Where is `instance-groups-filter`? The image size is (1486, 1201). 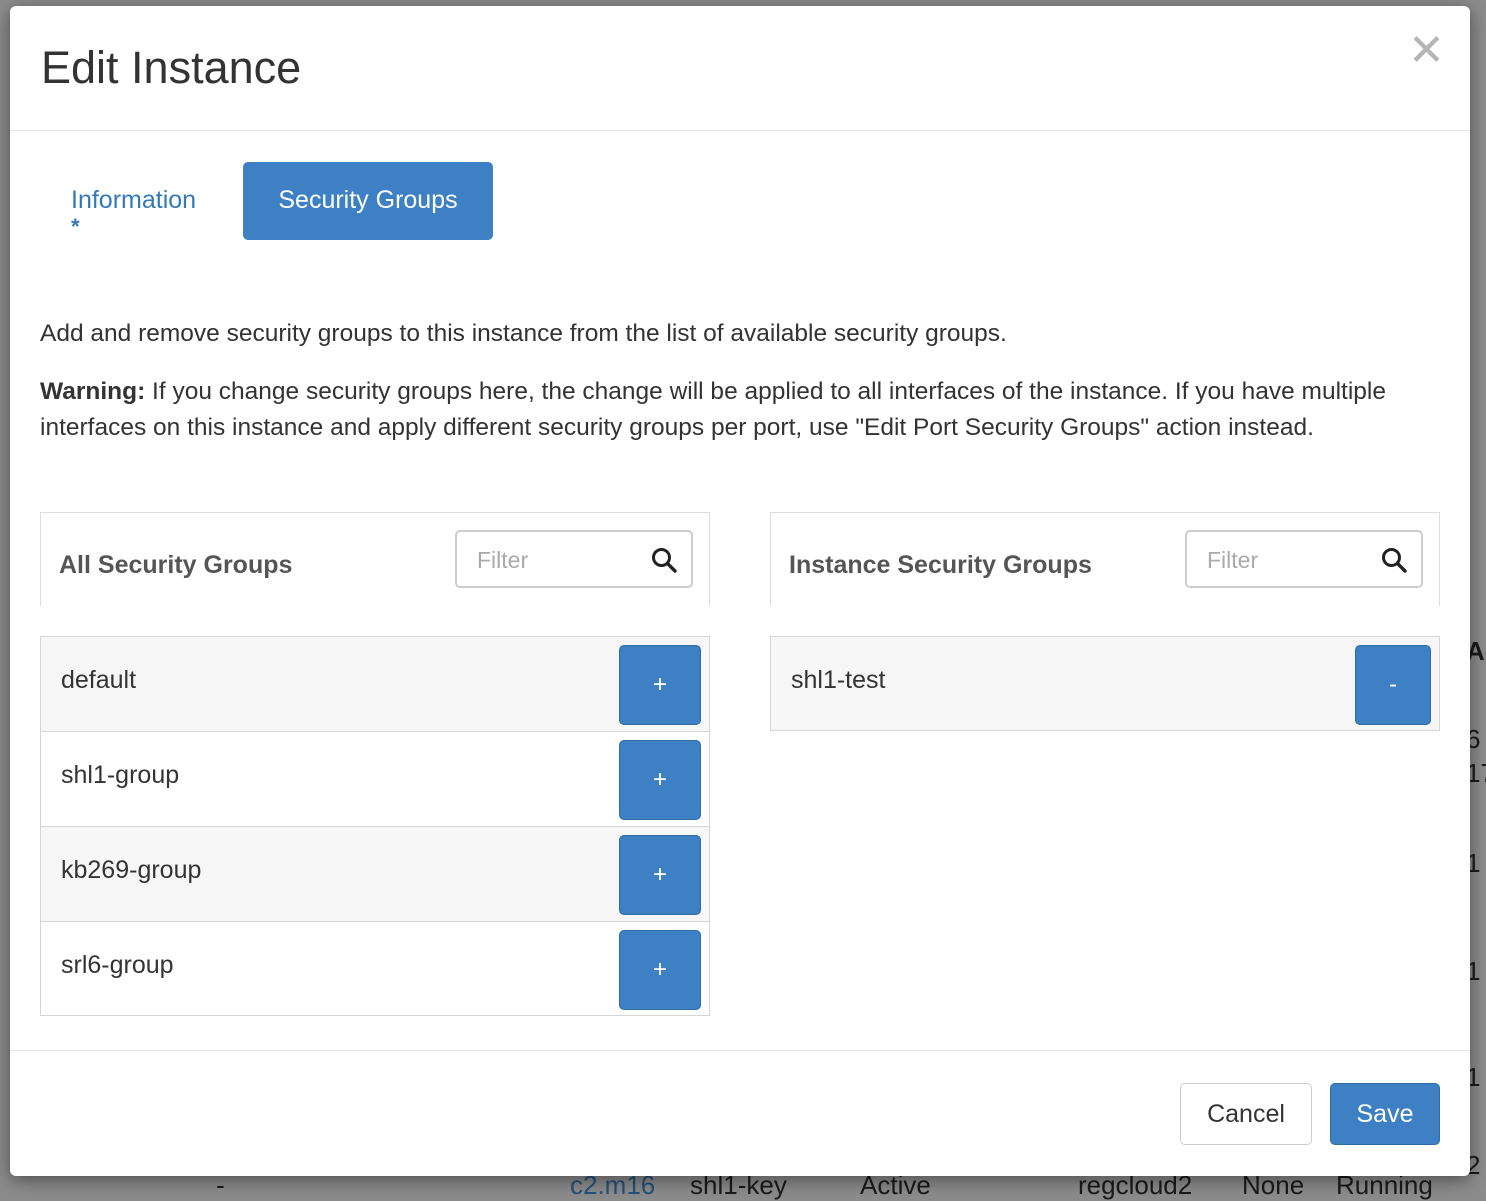 instance-groups-filter is located at coordinates (1304, 559).